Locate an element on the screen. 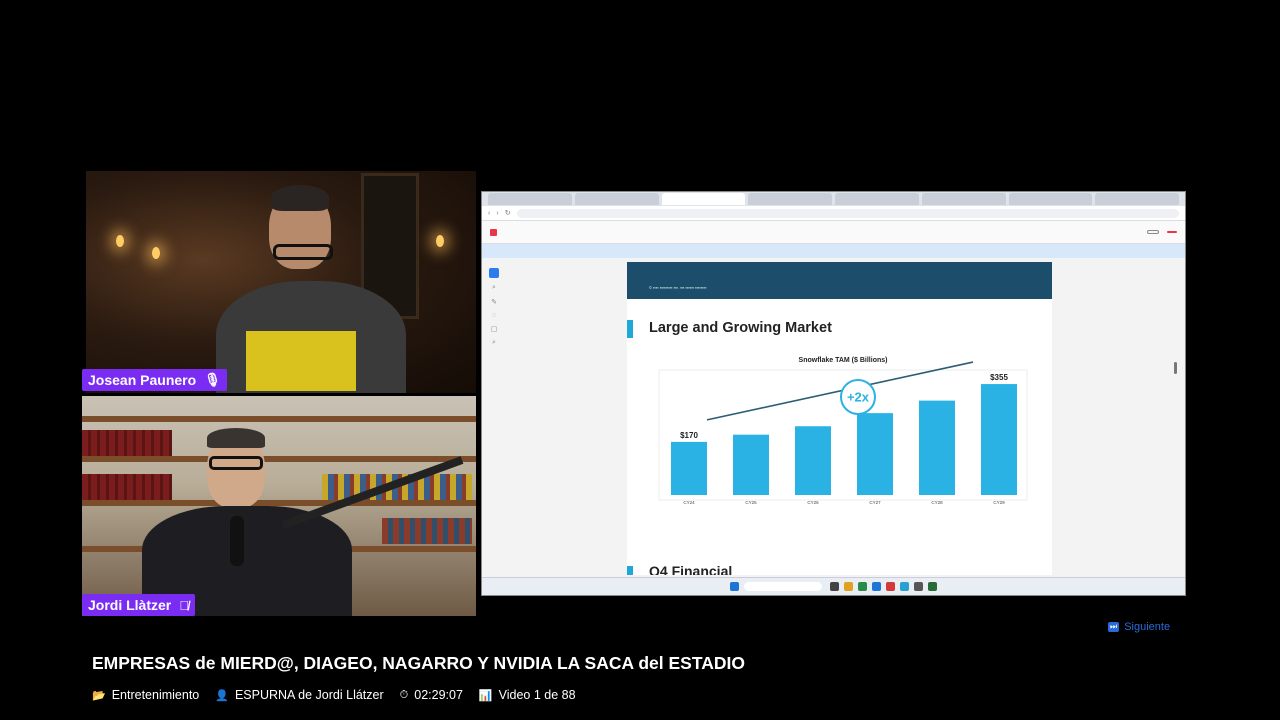 This screenshot has height=720, width=1280. share-button is located at coordinates (1153, 232).